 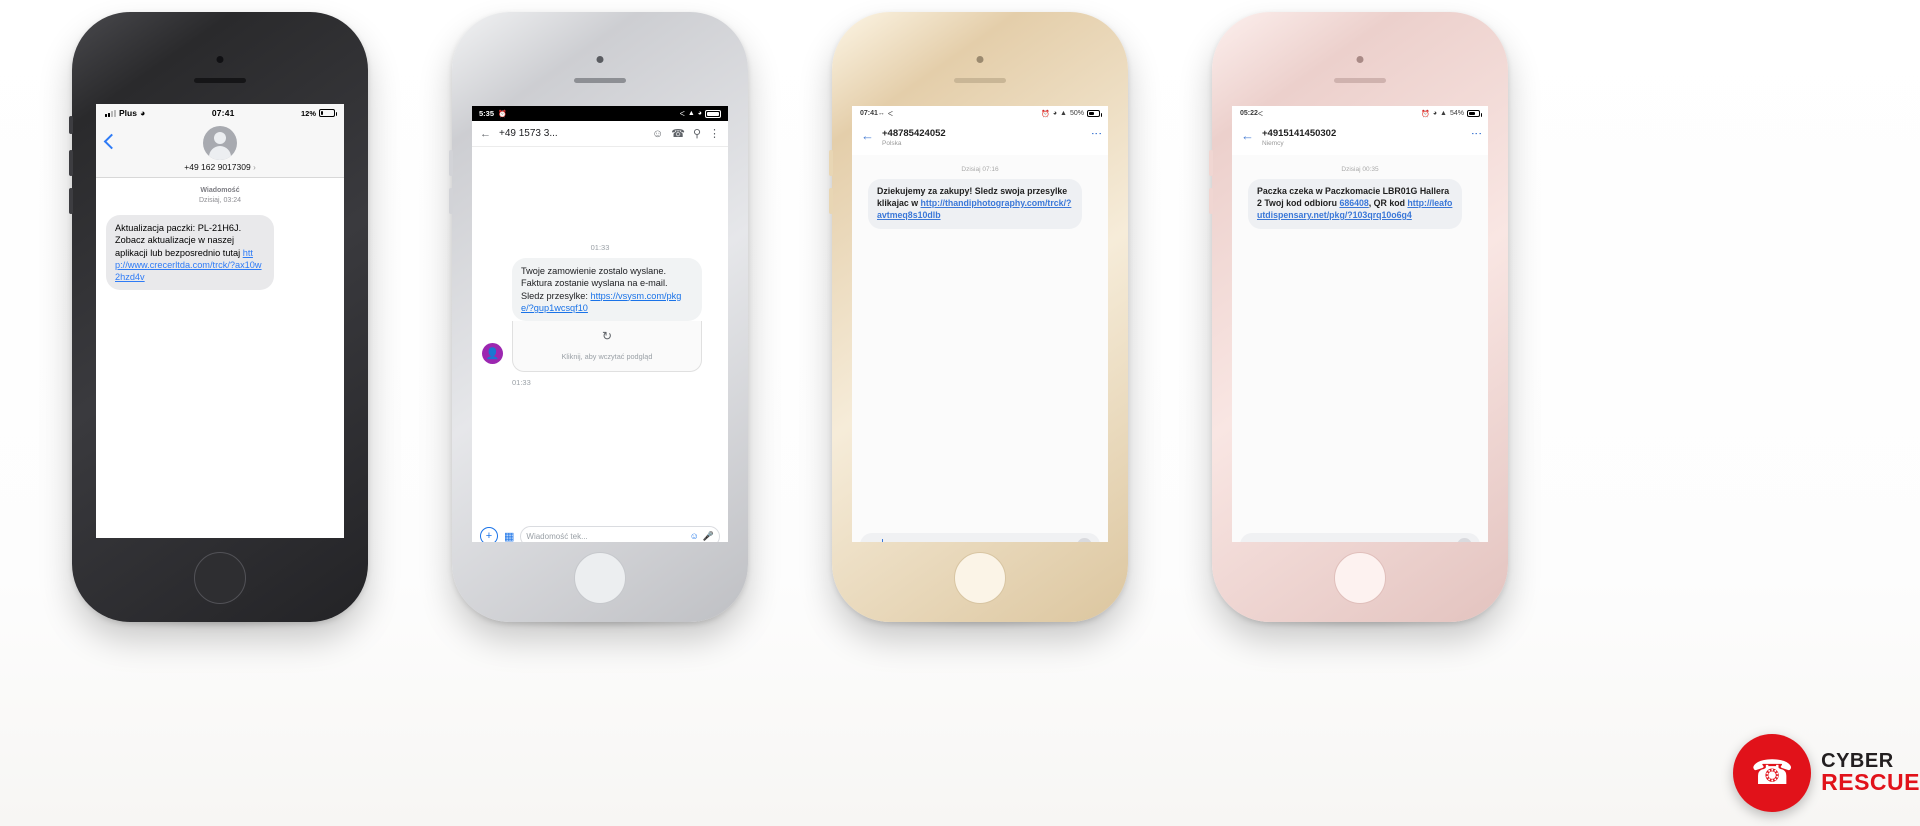 What do you see at coordinates (882, 540) in the screenshot?
I see `text-cursor` at bounding box center [882, 540].